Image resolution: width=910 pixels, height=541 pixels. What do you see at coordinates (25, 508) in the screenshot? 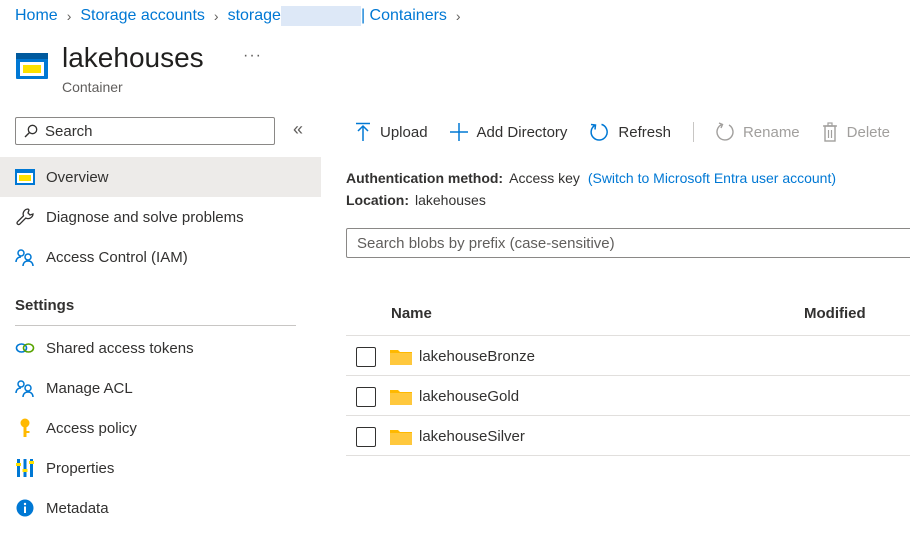
I see `info-icon` at bounding box center [25, 508].